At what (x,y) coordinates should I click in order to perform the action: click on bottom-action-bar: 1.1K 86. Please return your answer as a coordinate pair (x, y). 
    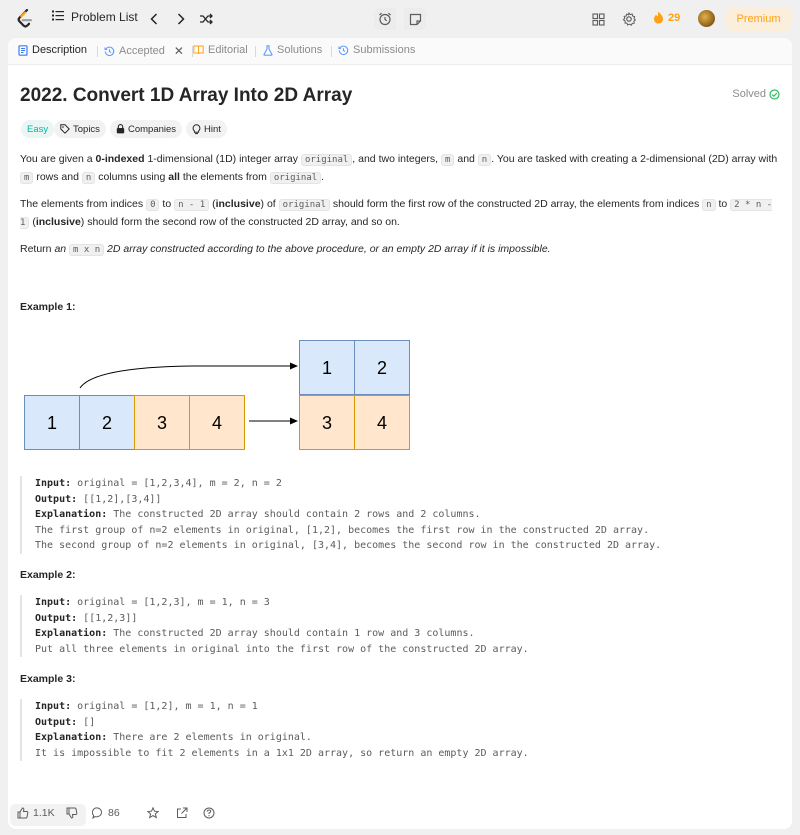
    Looking at the image, I should click on (400, 815).